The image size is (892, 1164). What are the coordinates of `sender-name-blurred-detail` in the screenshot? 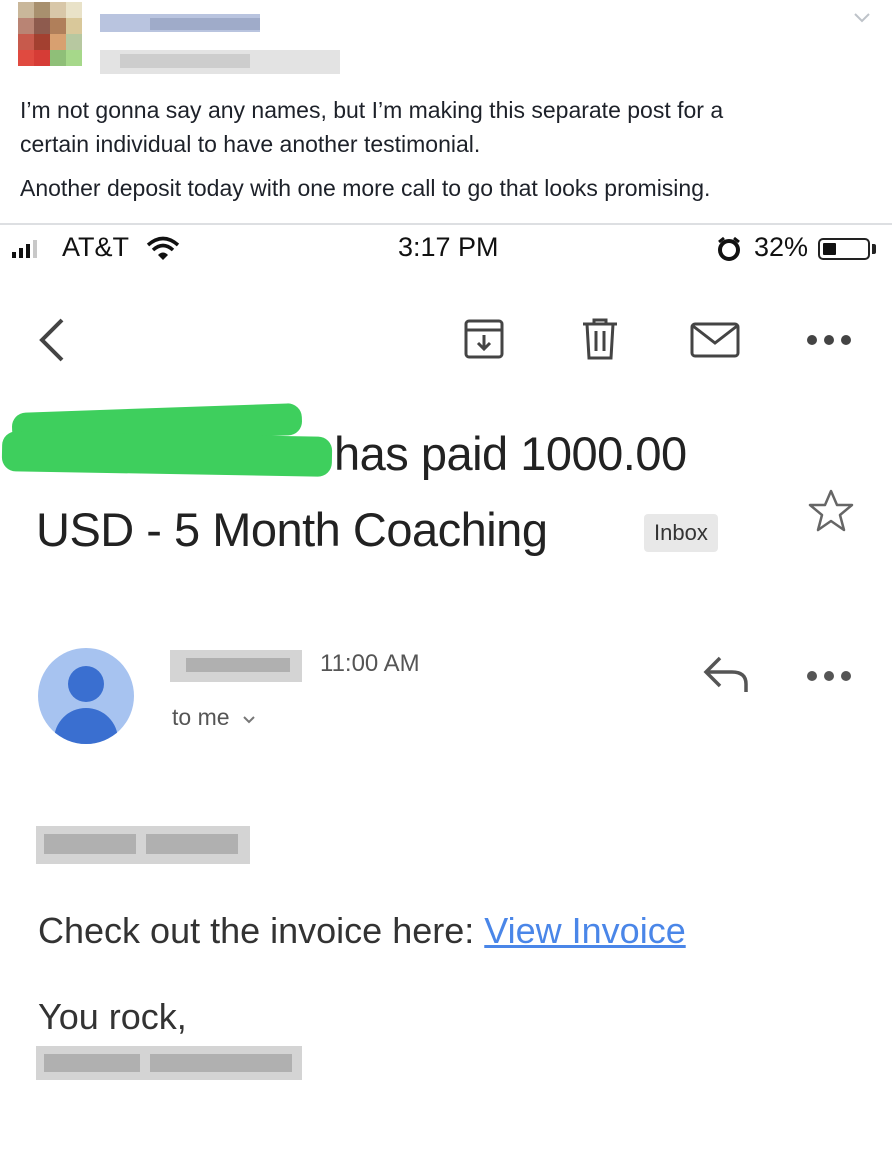 It's located at (238, 665).